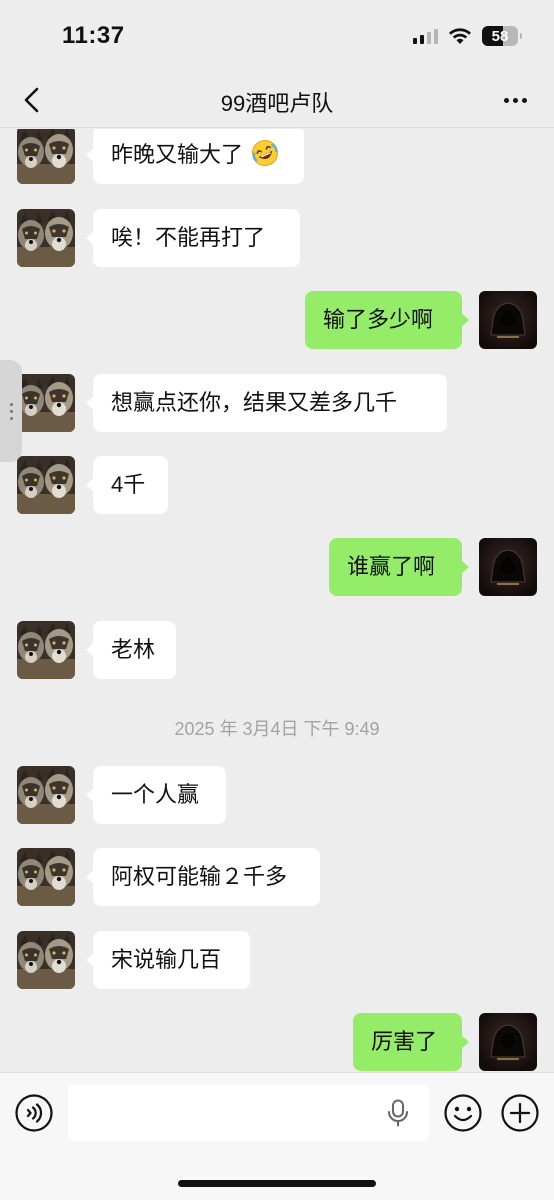  I want to click on message-bubble: 输了多少啊, so click(387, 320).